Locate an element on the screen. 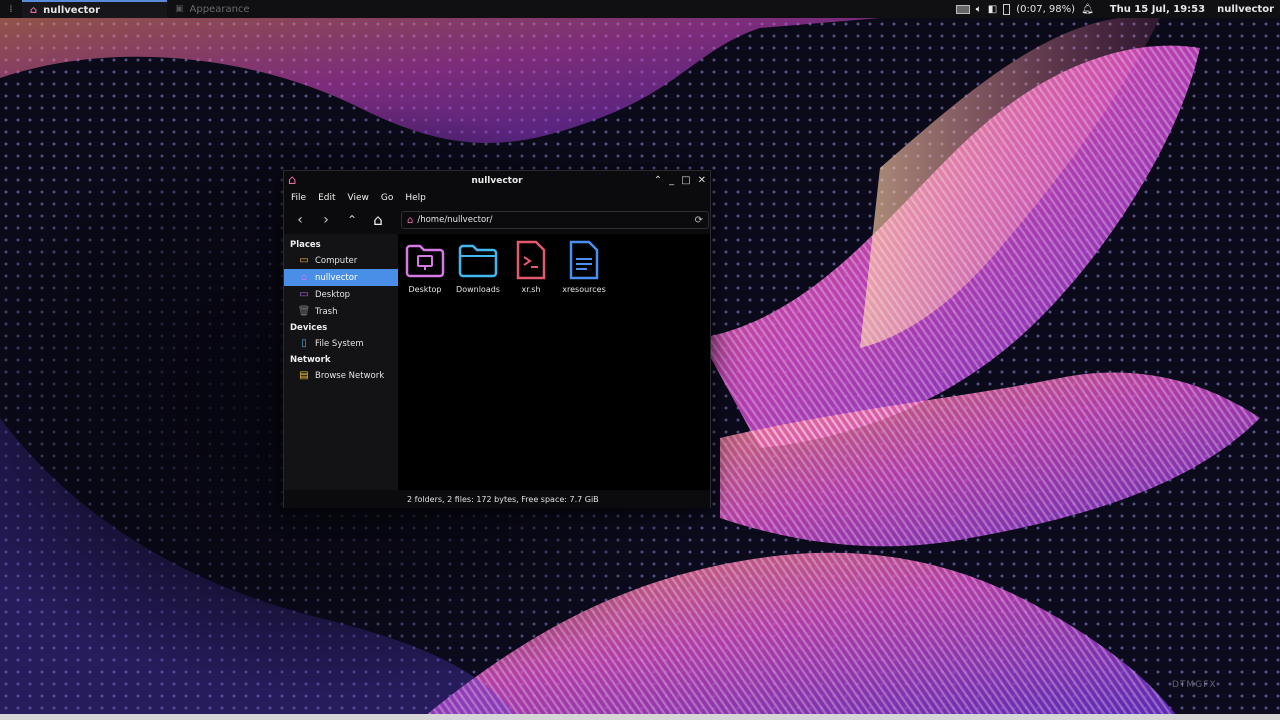 This screenshot has width=1280, height=720. toolbar: ‹ › ⌃ ⌂ ⌂ /home/nullvector/ ⟳ is located at coordinates (497, 220).